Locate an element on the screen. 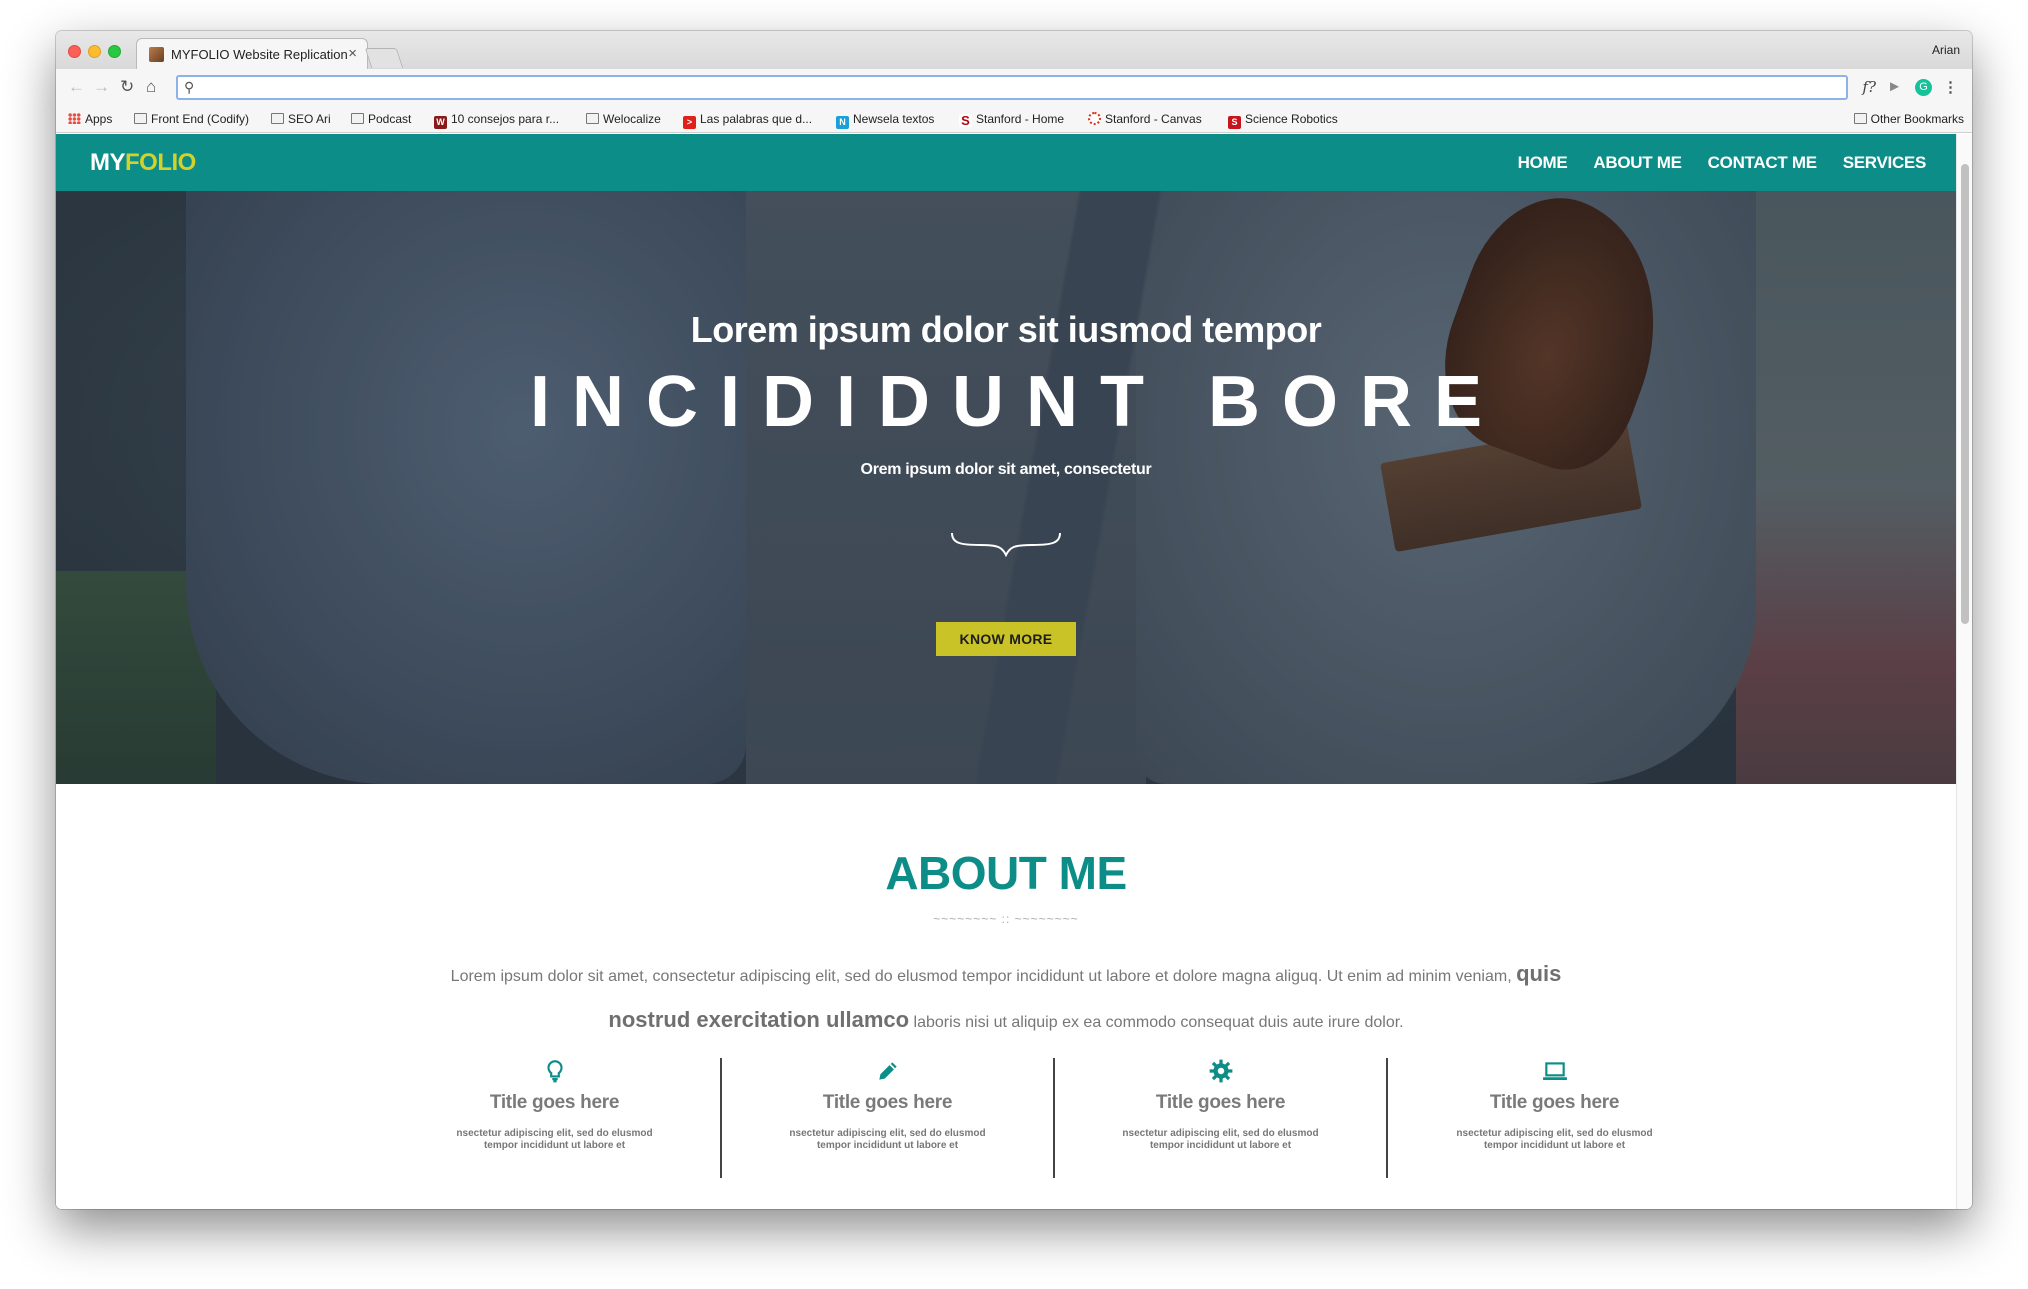 This screenshot has height=1289, width=2028. w-favicon-icon: W is located at coordinates (440, 122).